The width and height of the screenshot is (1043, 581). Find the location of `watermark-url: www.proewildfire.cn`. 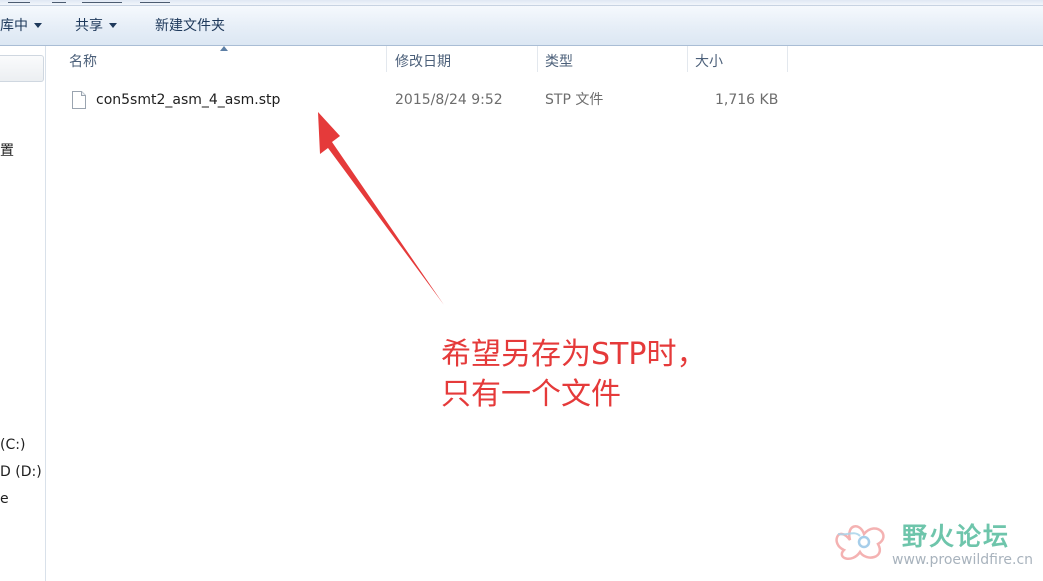

watermark-url: www.proewildfire.cn is located at coordinates (963, 560).